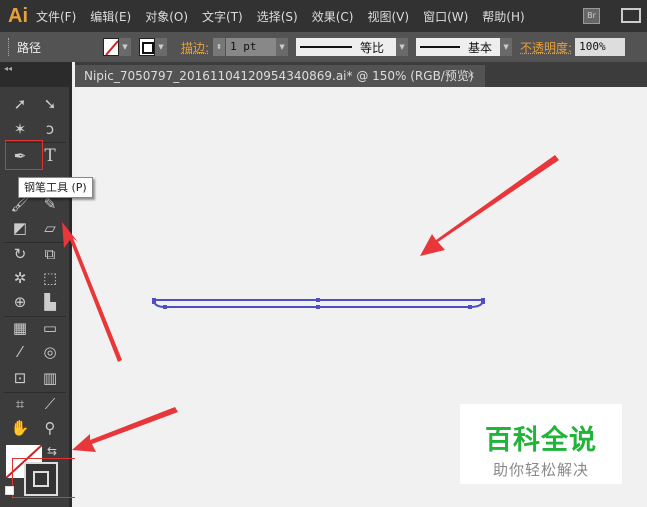  I want to click on watermark: 百科全说 助你轻松解决, so click(541, 444).